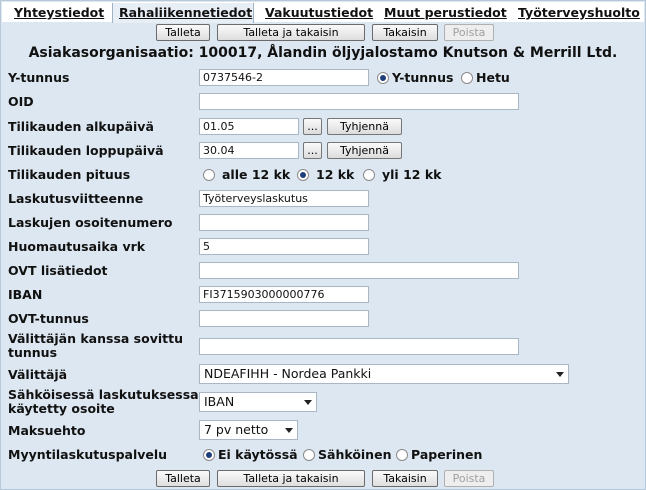  What do you see at coordinates (469, 478) in the screenshot?
I see `delete-button-bottom: Poista` at bounding box center [469, 478].